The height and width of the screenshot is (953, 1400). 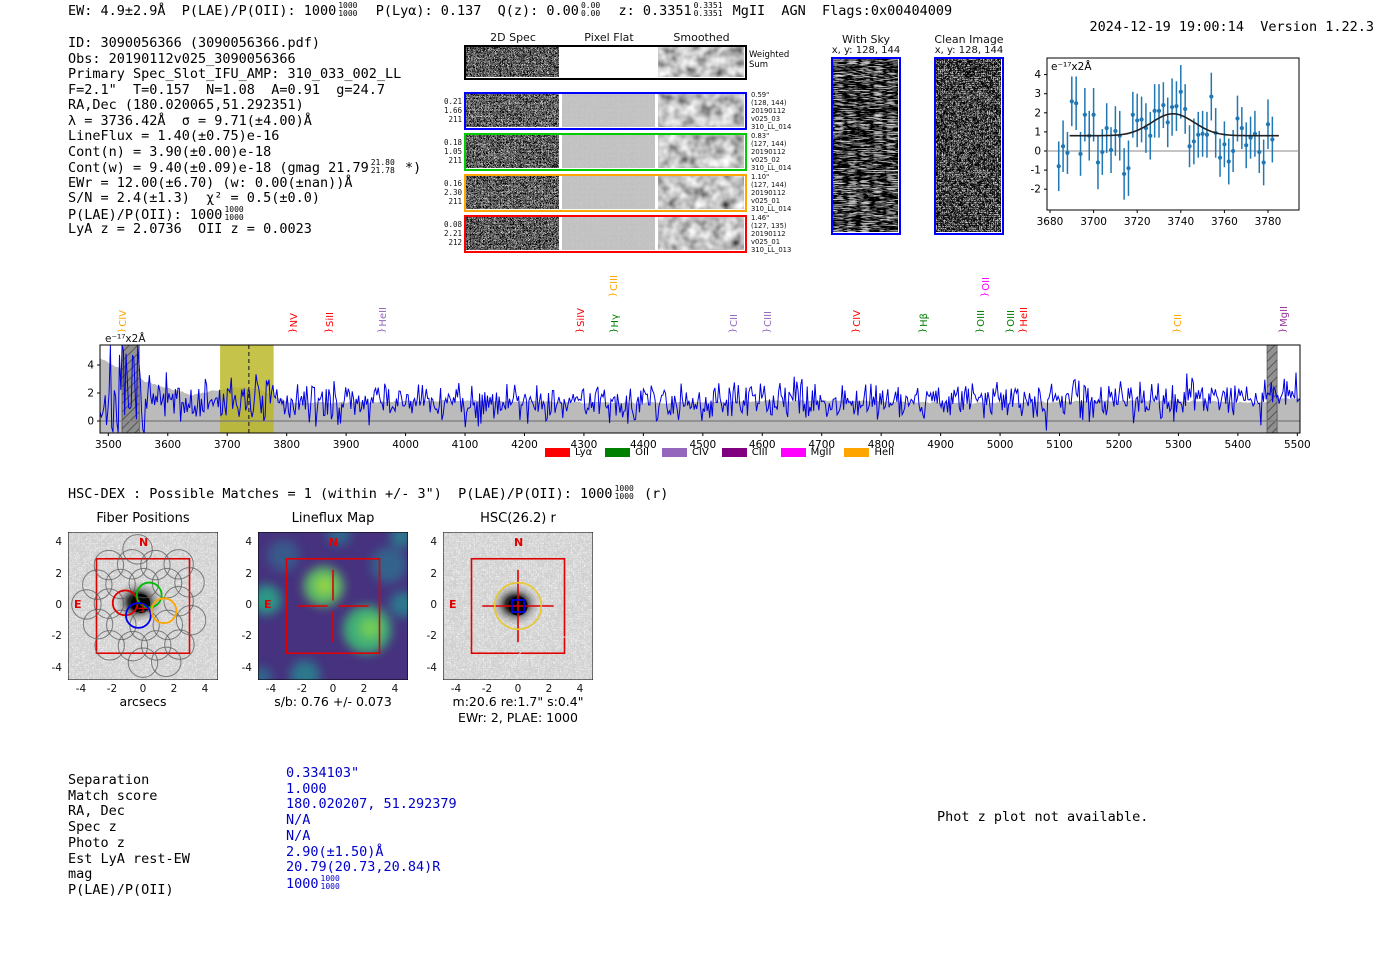 What do you see at coordinates (1165, 148) in the screenshot?
I see `line-fit-plot: -2 -1 0 1 2 3 4 3680 3700 3720 3740 3760 3780 e⁻¹⁷x2Å` at bounding box center [1165, 148].